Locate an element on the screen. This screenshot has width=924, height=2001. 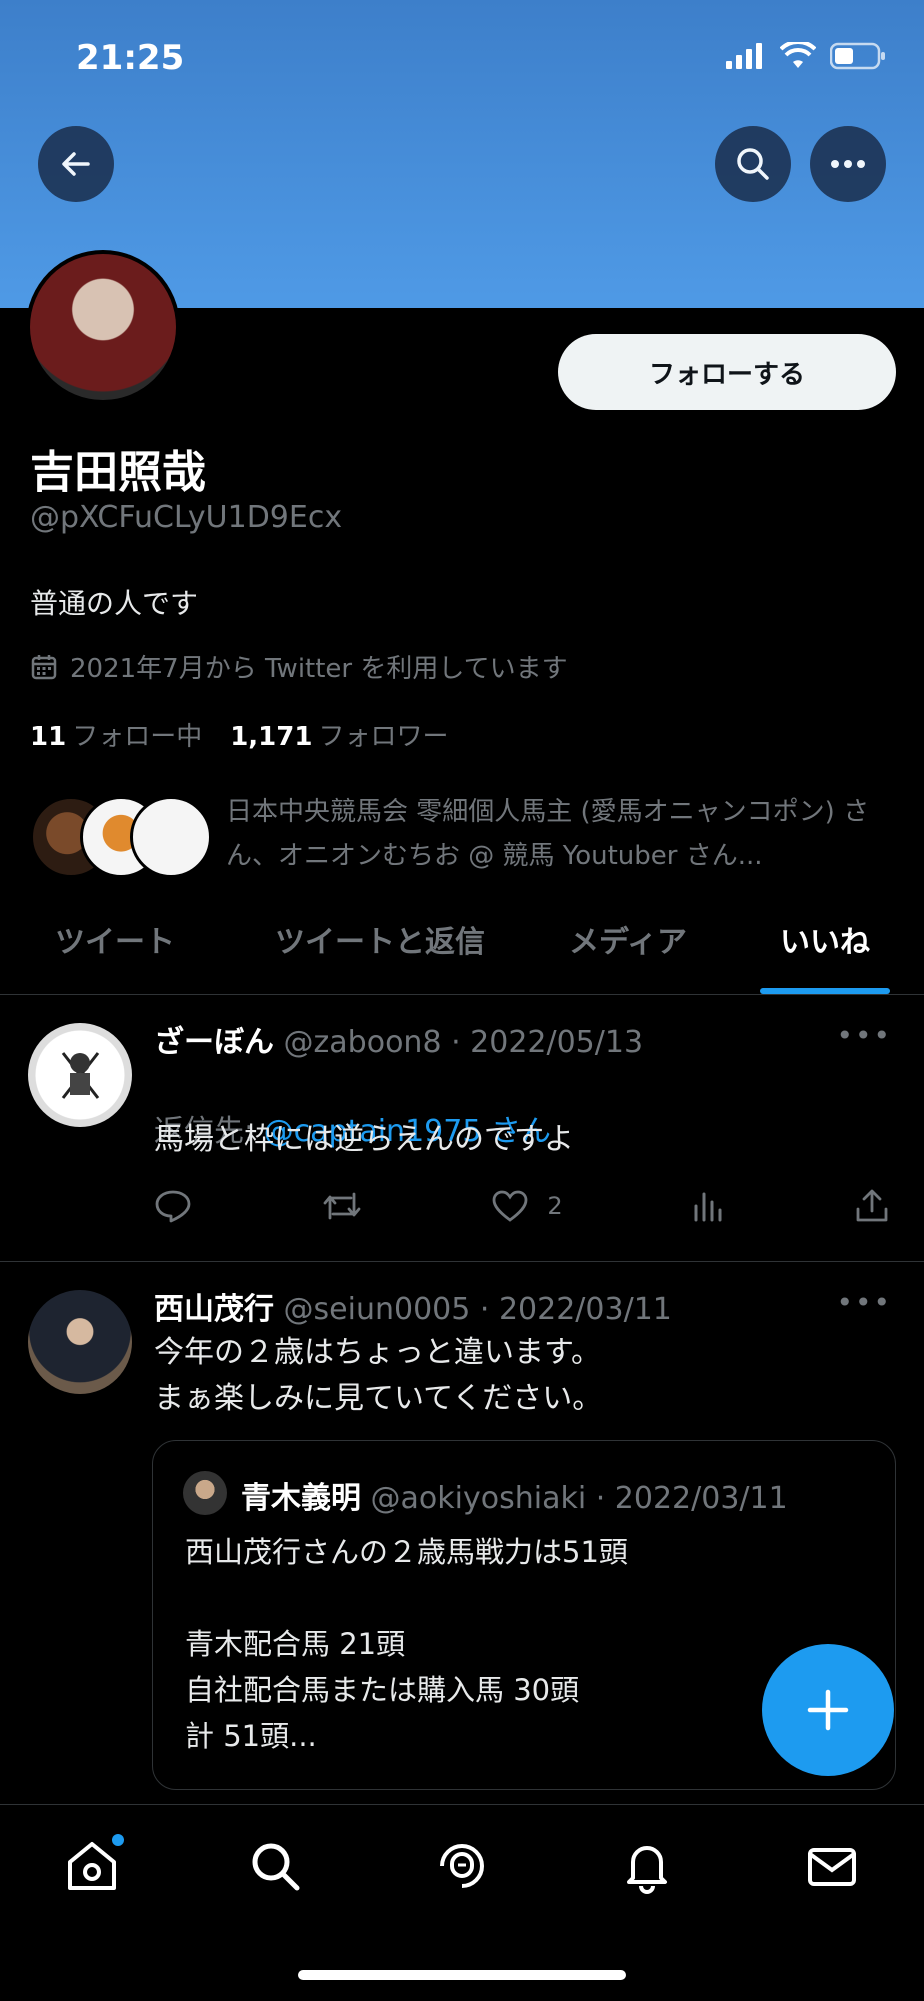
followers-label: フォロワー is located at coordinates (383, 737).